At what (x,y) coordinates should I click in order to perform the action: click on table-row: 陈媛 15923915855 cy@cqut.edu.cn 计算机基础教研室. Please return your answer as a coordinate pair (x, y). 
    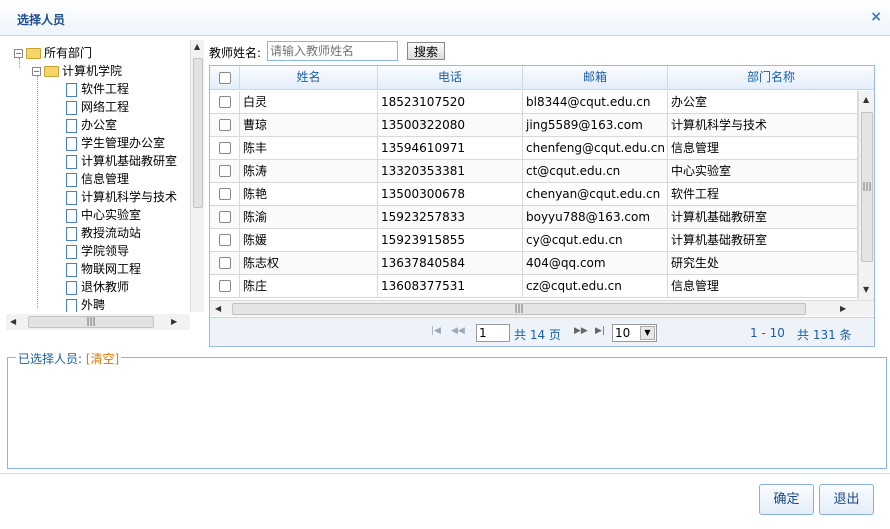
    Looking at the image, I should click on (534, 240).